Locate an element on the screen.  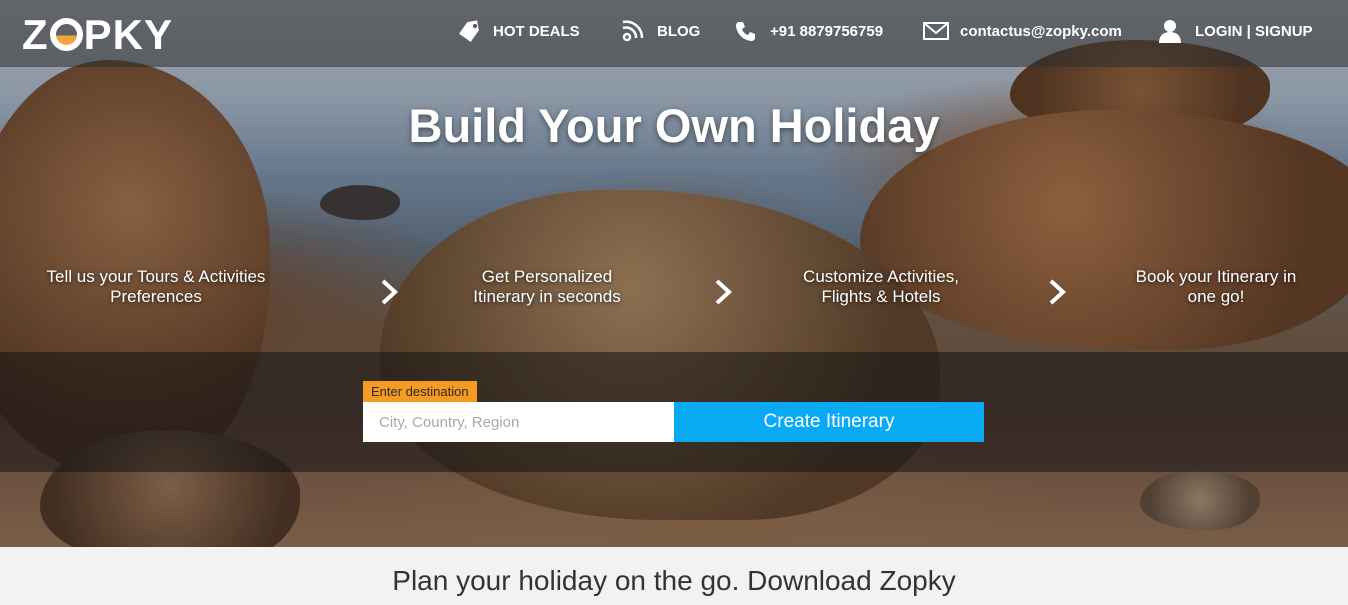
nav-phone: +91 8879756759 is located at coordinates (808, 31).